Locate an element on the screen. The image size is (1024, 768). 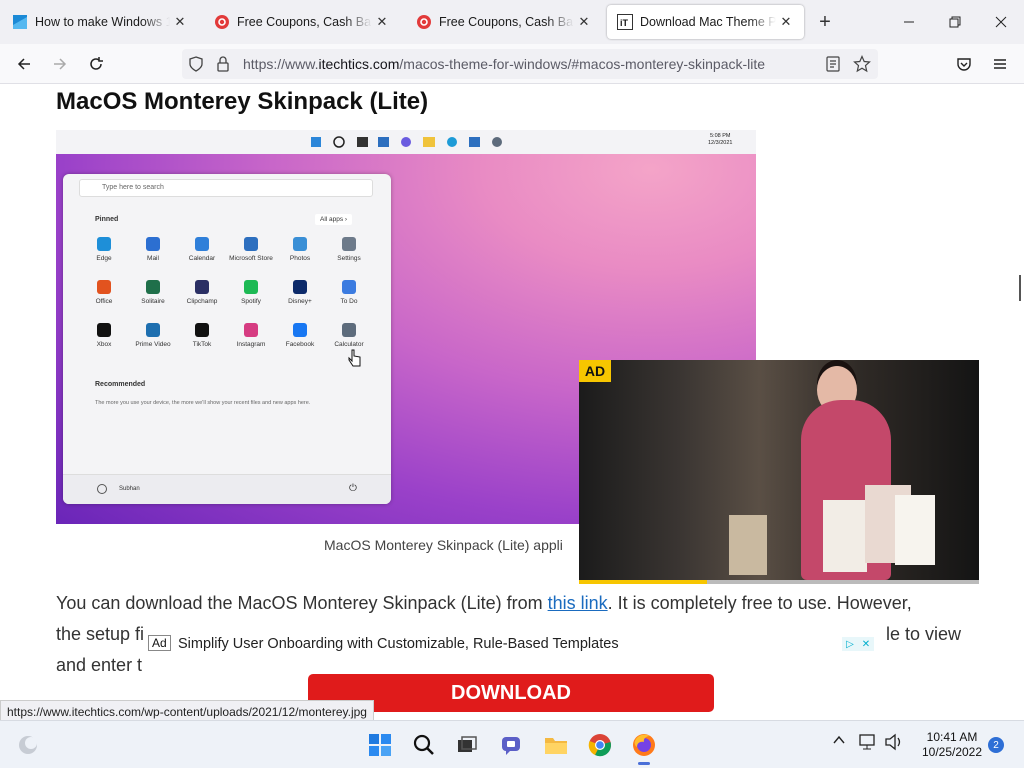
windows-taskbar: 10:41 AM 10/25/2022 2 is located at coordinates (512, 744).